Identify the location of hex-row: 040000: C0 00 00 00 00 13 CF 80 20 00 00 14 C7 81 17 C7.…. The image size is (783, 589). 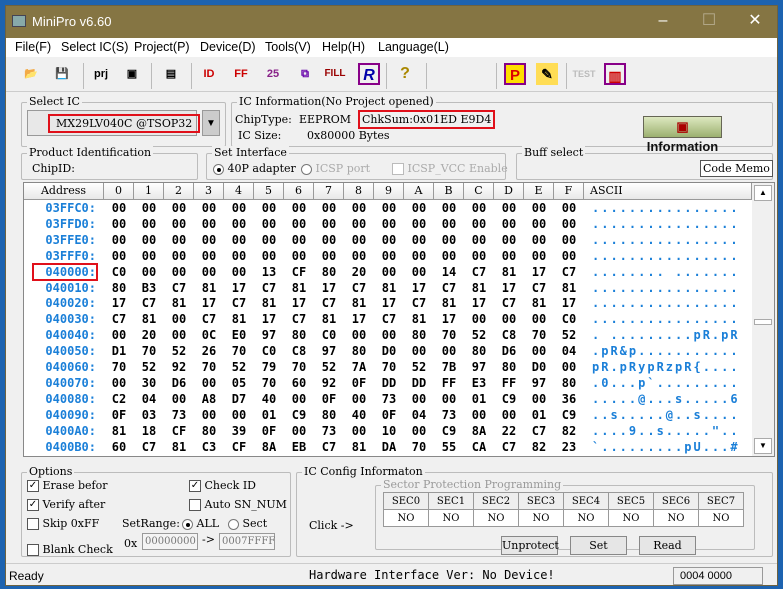
(388, 271).